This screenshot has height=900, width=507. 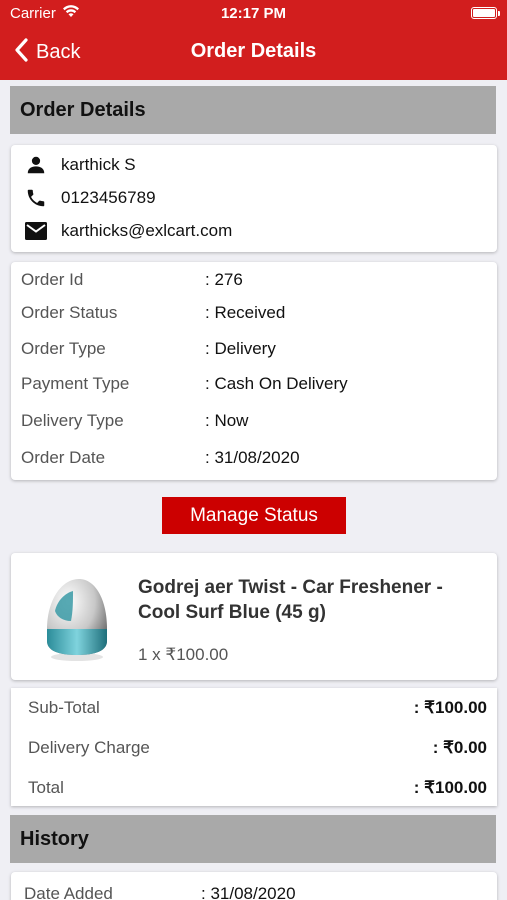 What do you see at coordinates (72, 420) in the screenshot?
I see `info-label: Delivery Type` at bounding box center [72, 420].